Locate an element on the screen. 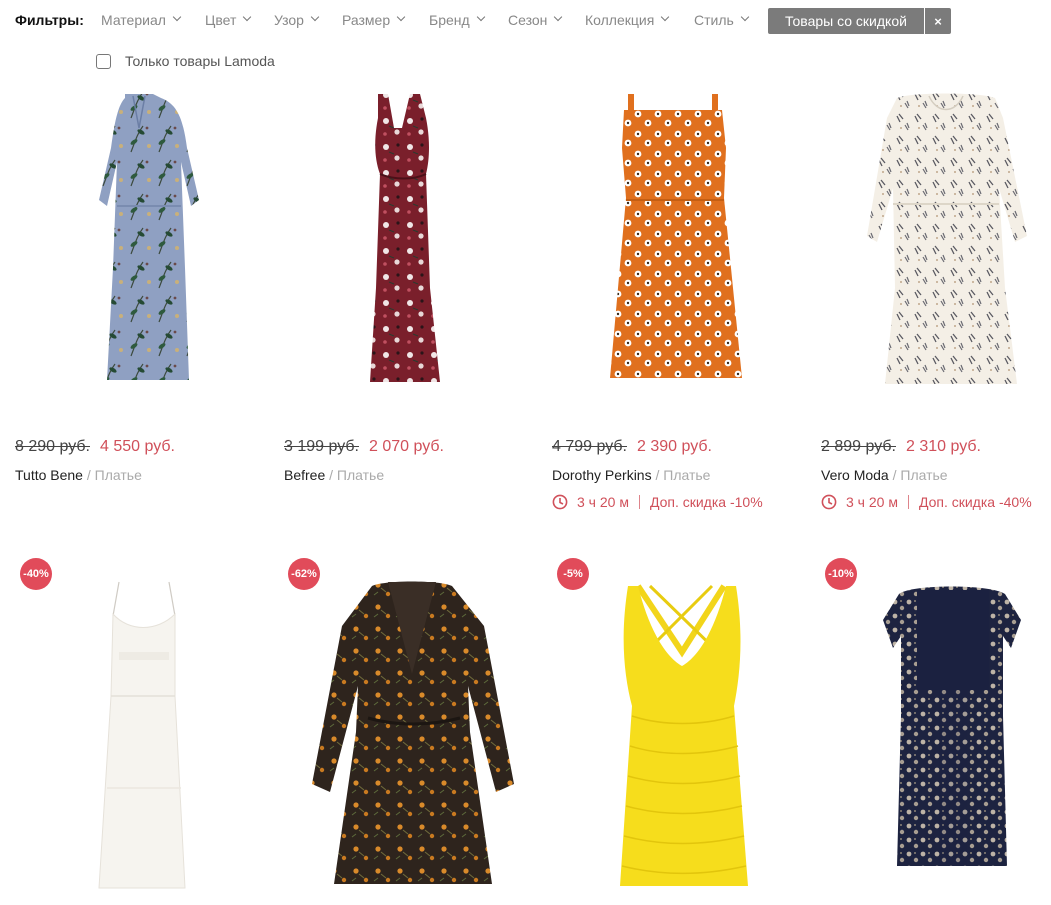  filter-label: Сезон is located at coordinates (528, 20).